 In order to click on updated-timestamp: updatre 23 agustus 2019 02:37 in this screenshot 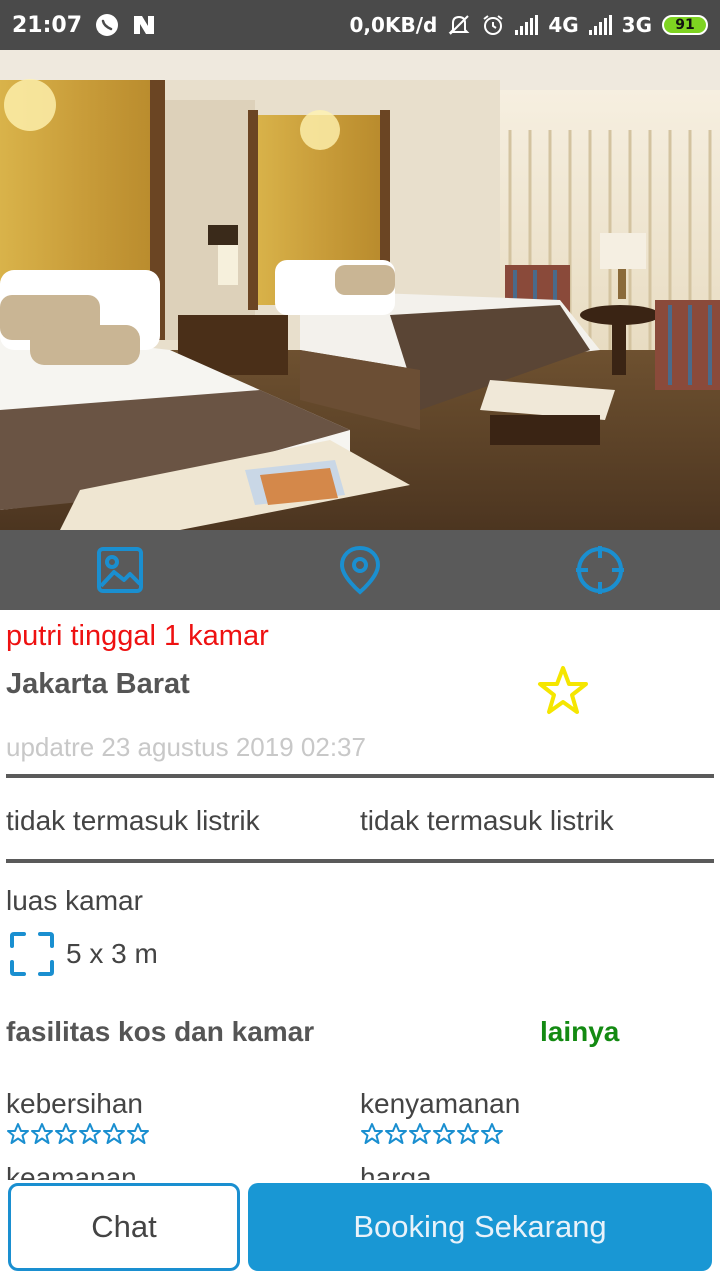, I will do `click(186, 747)`.